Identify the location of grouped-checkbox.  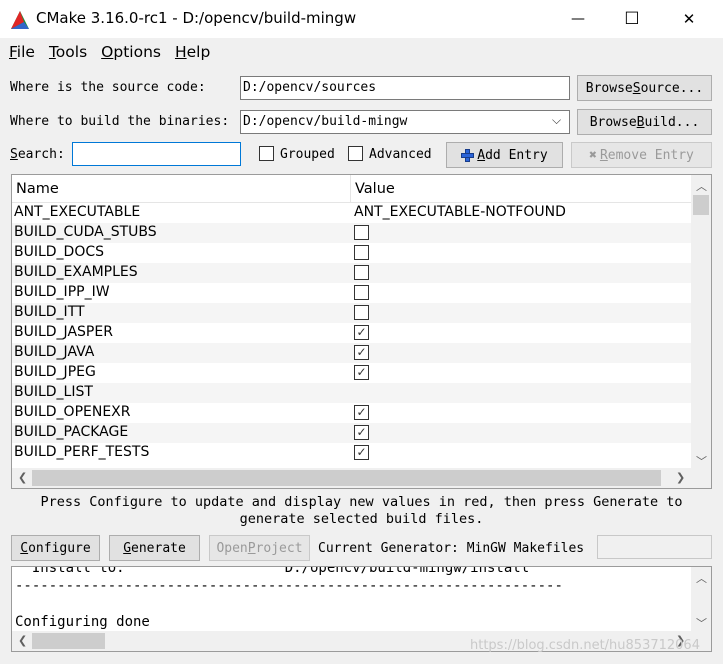
(266, 153).